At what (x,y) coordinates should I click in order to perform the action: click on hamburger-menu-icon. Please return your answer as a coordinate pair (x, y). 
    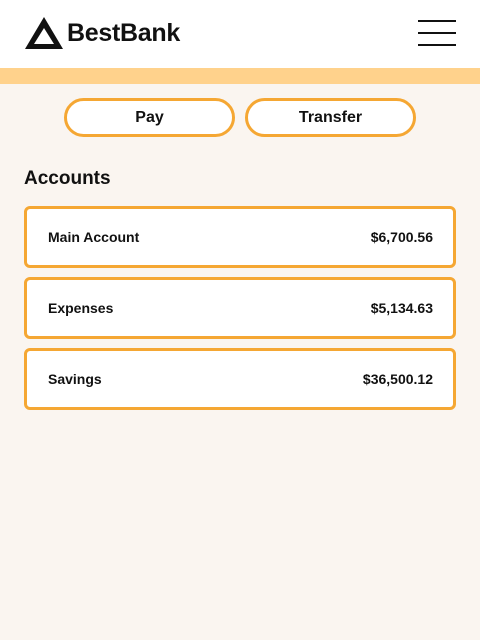
    Looking at the image, I should click on (437, 33).